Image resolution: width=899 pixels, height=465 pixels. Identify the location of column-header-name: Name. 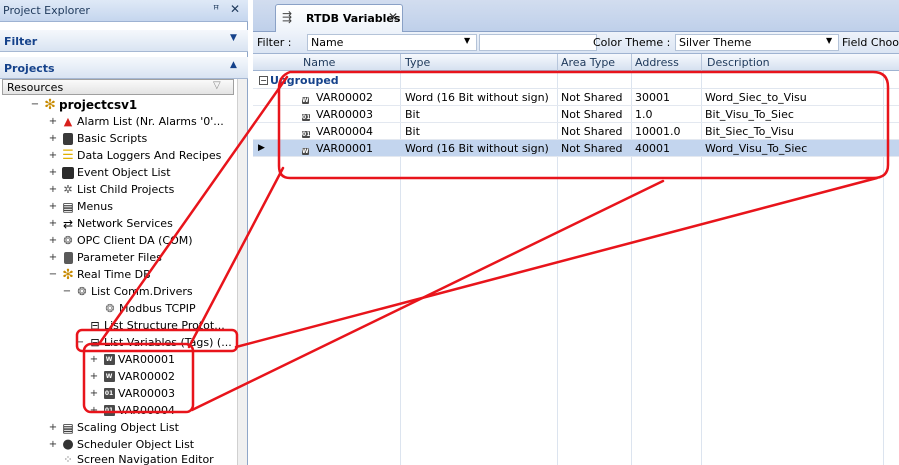
(319, 62).